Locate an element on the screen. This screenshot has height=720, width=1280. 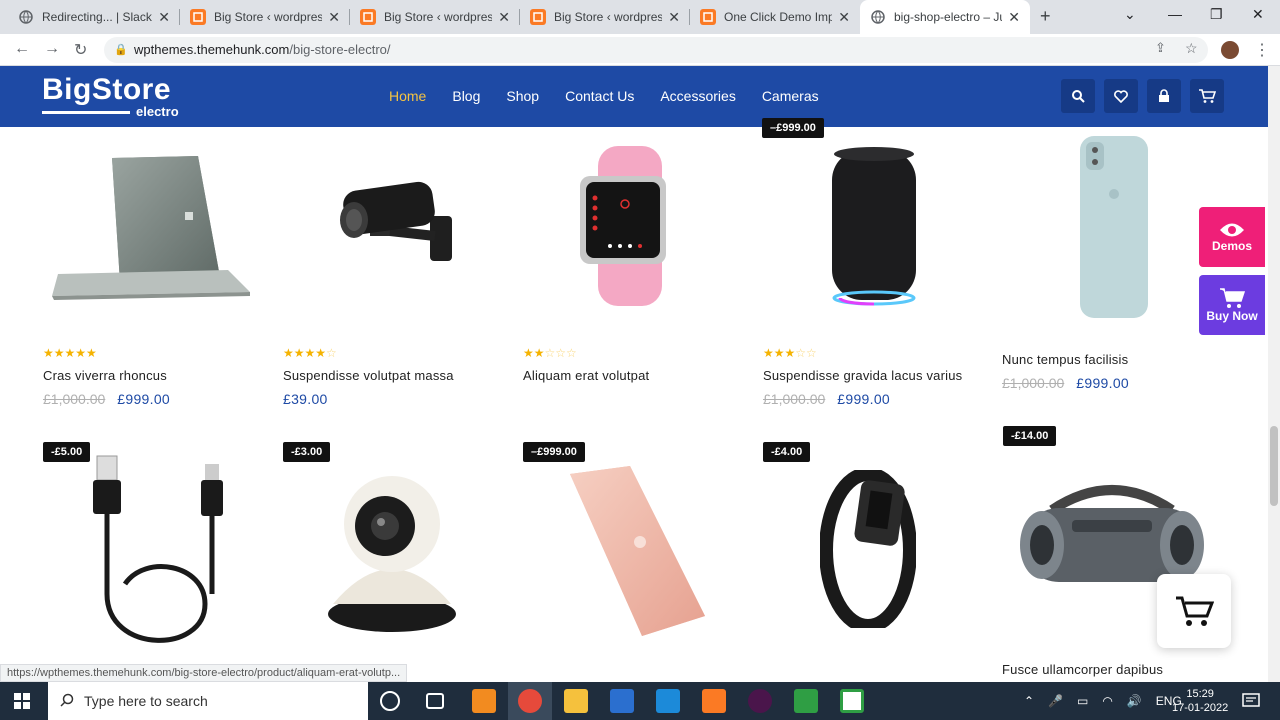
chrome-icon is located at coordinates (530, 701).